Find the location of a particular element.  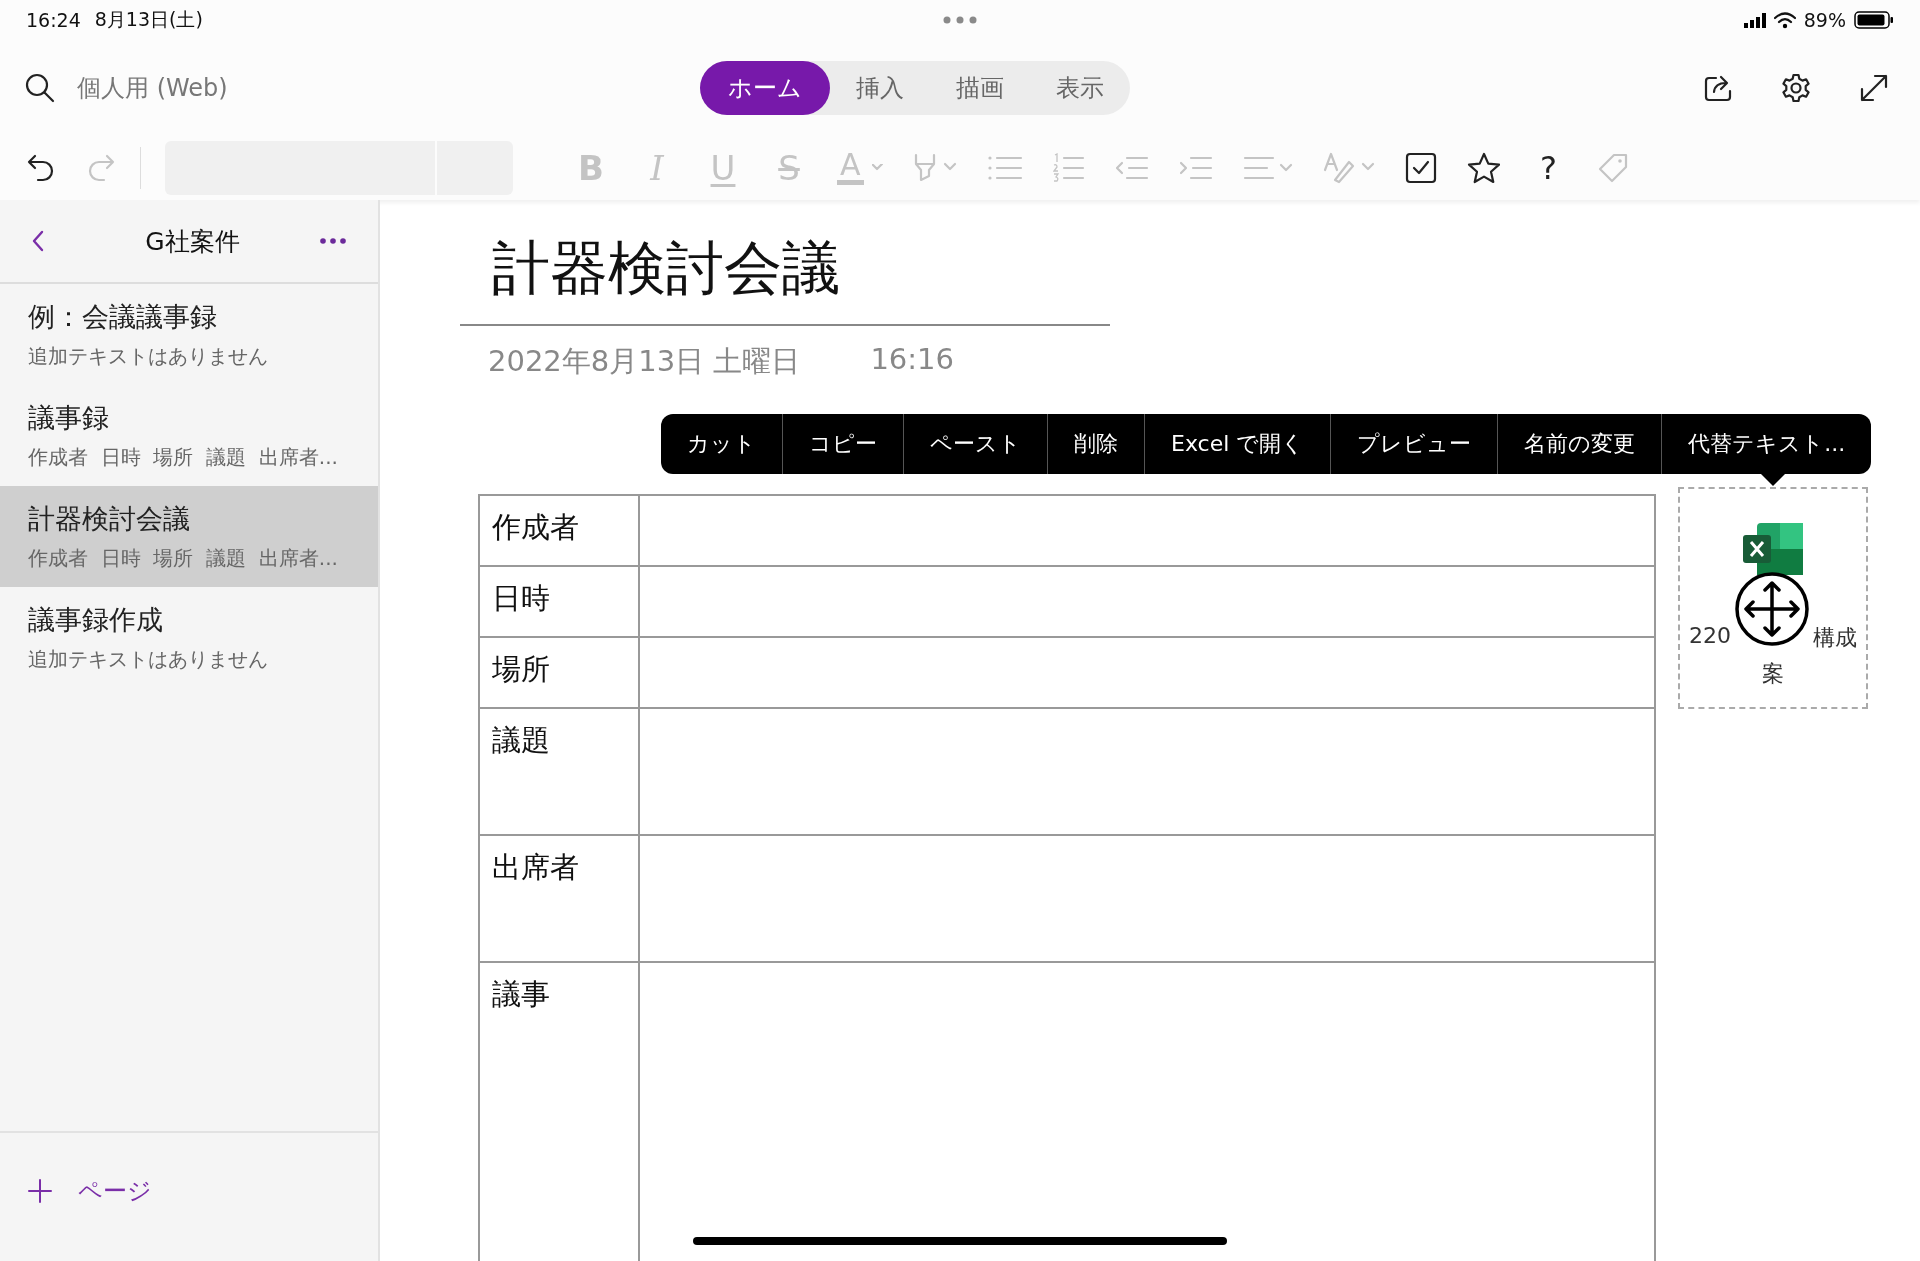

table-cell: 議題 is located at coordinates (560, 771).